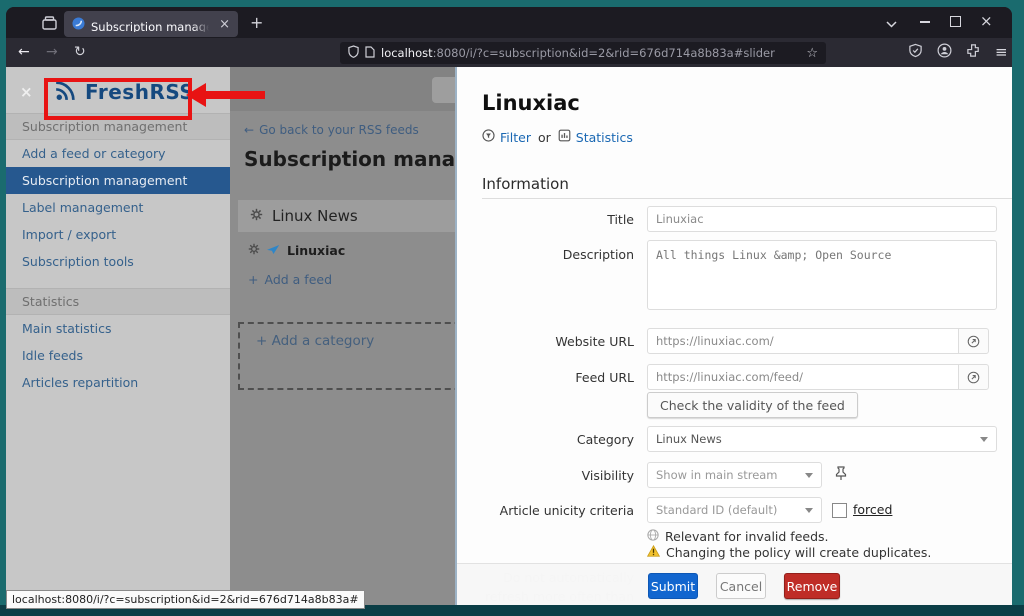  What do you see at coordinates (1001, 52) in the screenshot?
I see `menu-icon: ≡` at bounding box center [1001, 52].